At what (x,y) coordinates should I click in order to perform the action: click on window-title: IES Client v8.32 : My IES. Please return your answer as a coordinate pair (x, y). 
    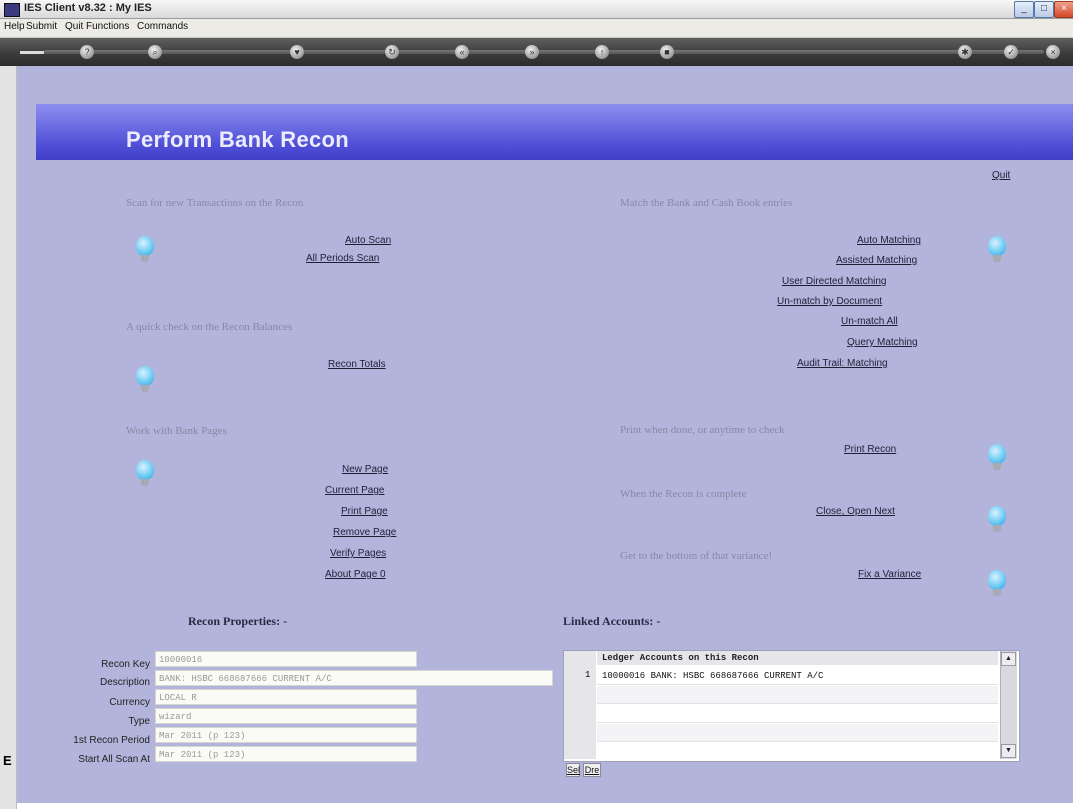
    Looking at the image, I should click on (88, 8).